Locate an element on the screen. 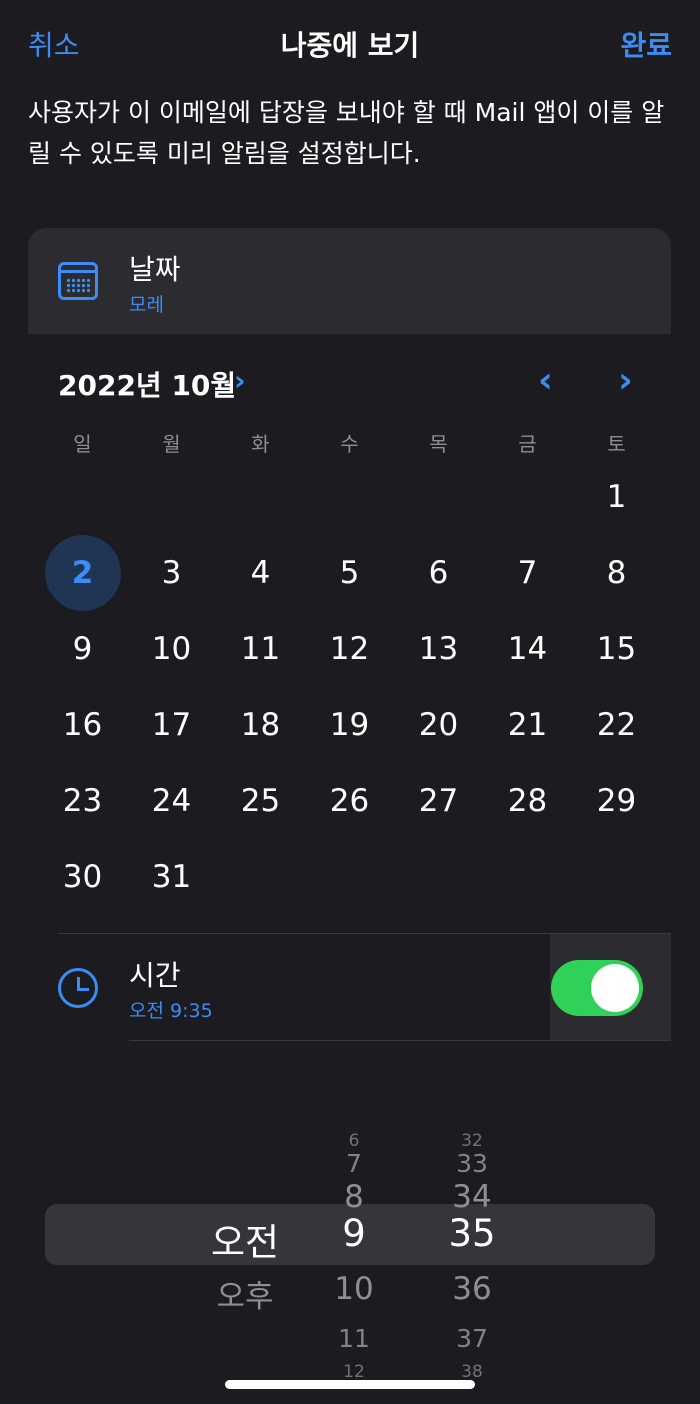 This screenshot has height=1404, width=700. calendar-day: 4 is located at coordinates (260, 573).